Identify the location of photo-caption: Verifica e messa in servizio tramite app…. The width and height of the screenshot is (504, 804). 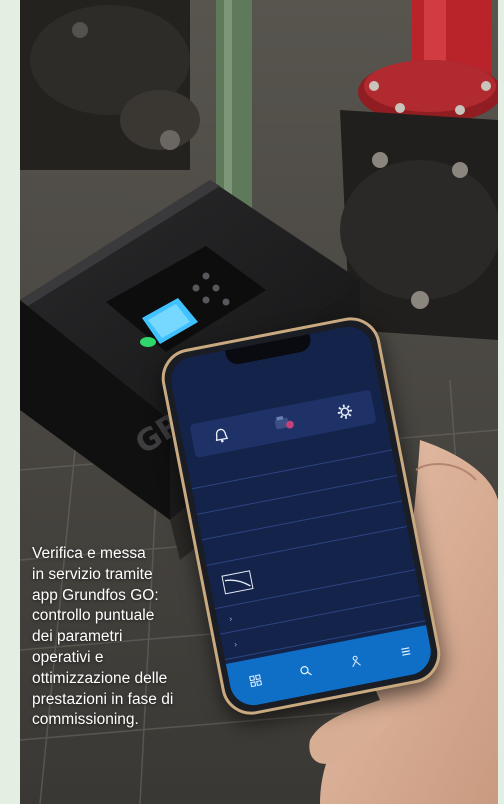
(137, 637).